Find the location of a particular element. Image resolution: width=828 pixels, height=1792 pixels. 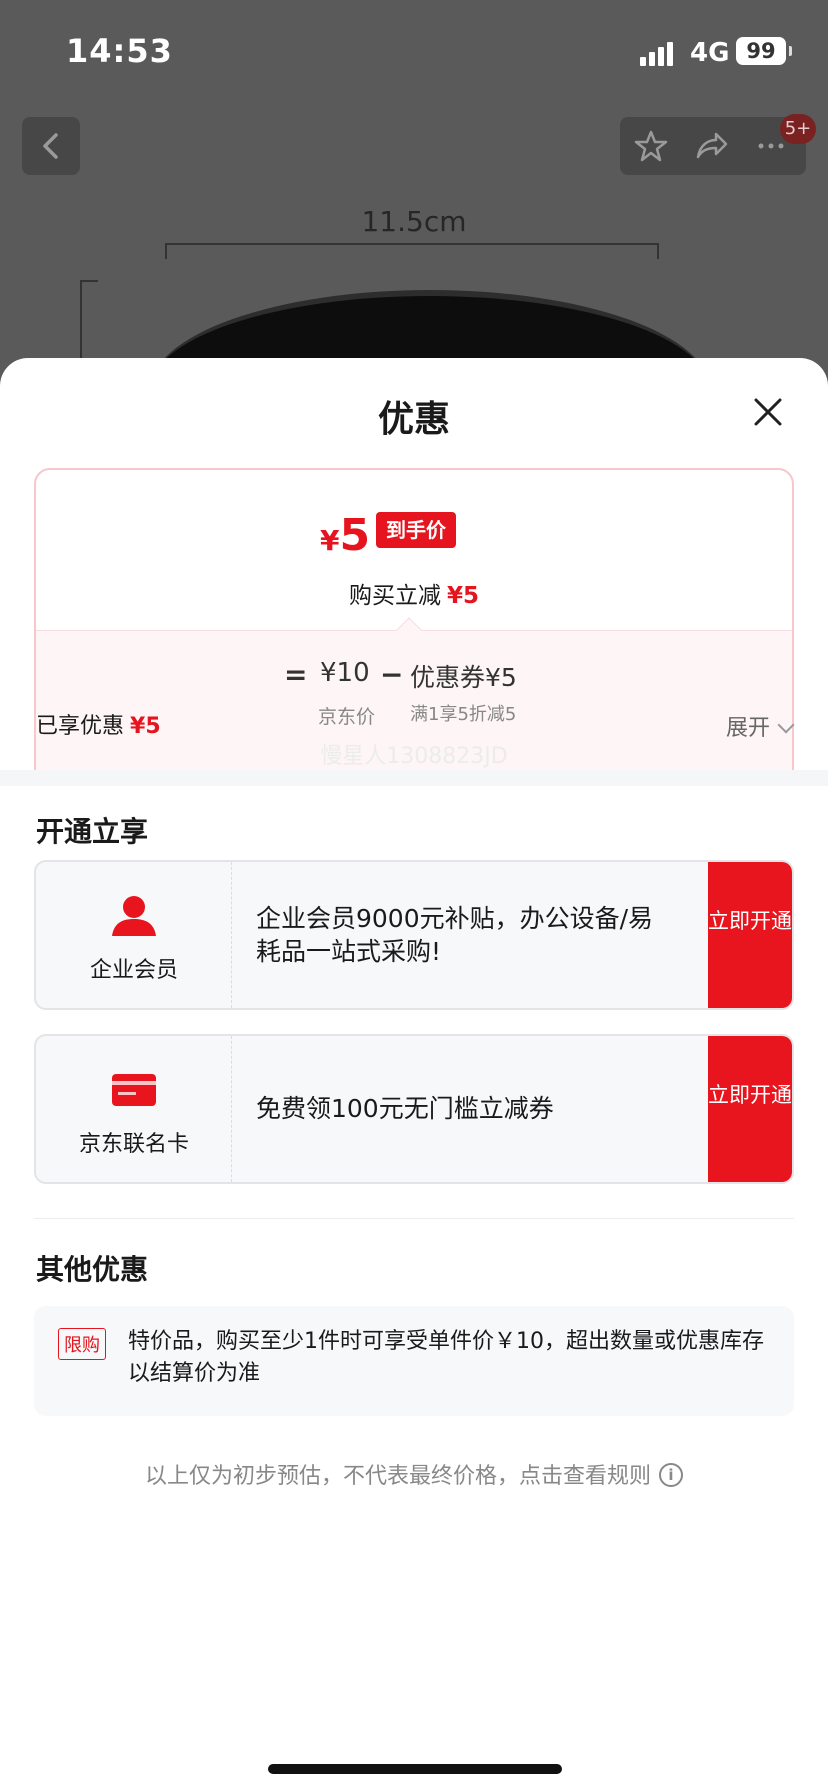

product-dimension-label: 11.5cm is located at coordinates (414, 221).